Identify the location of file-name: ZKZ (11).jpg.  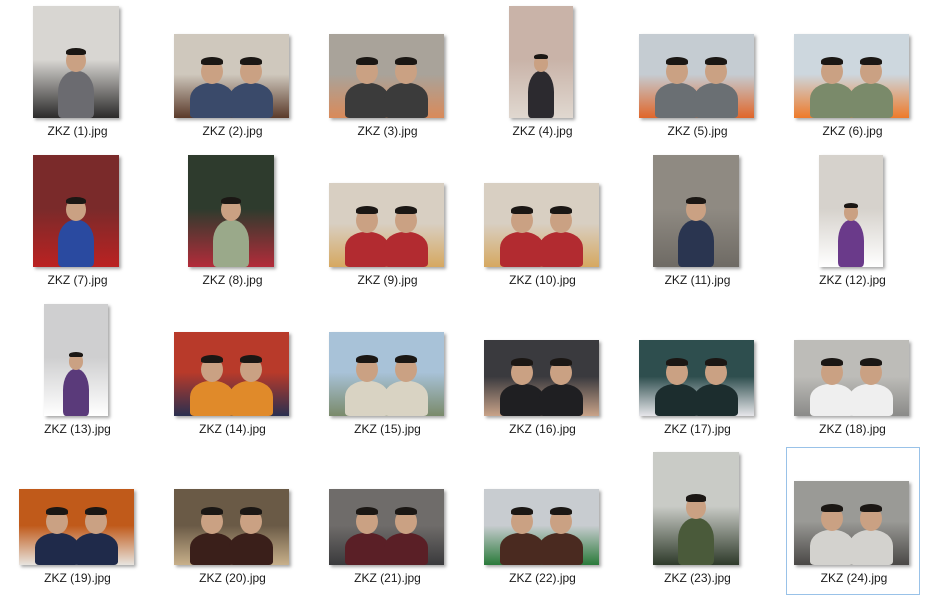
(697, 280).